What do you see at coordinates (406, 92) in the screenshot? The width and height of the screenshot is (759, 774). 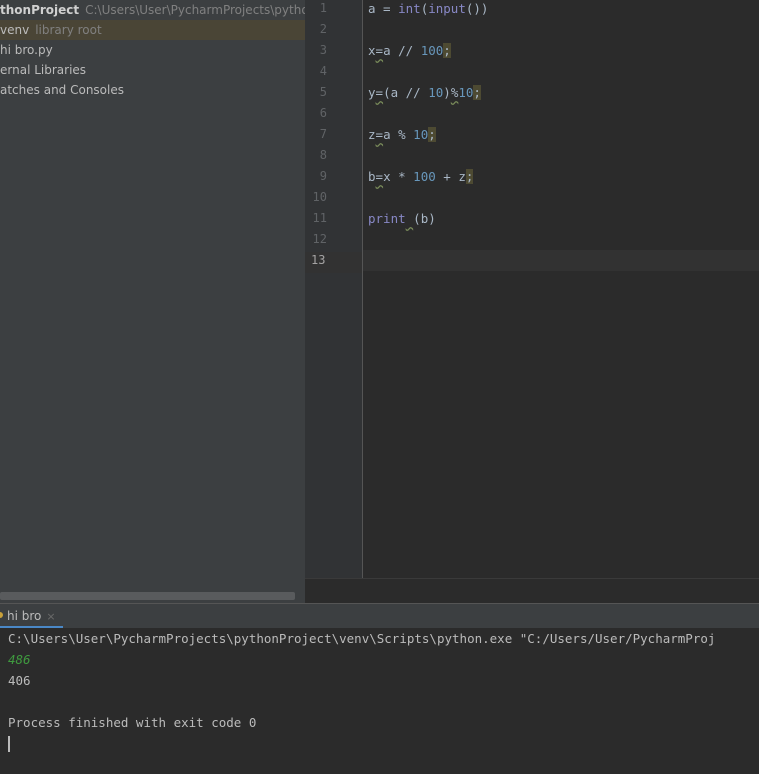 I see `code-token: (a //` at bounding box center [406, 92].